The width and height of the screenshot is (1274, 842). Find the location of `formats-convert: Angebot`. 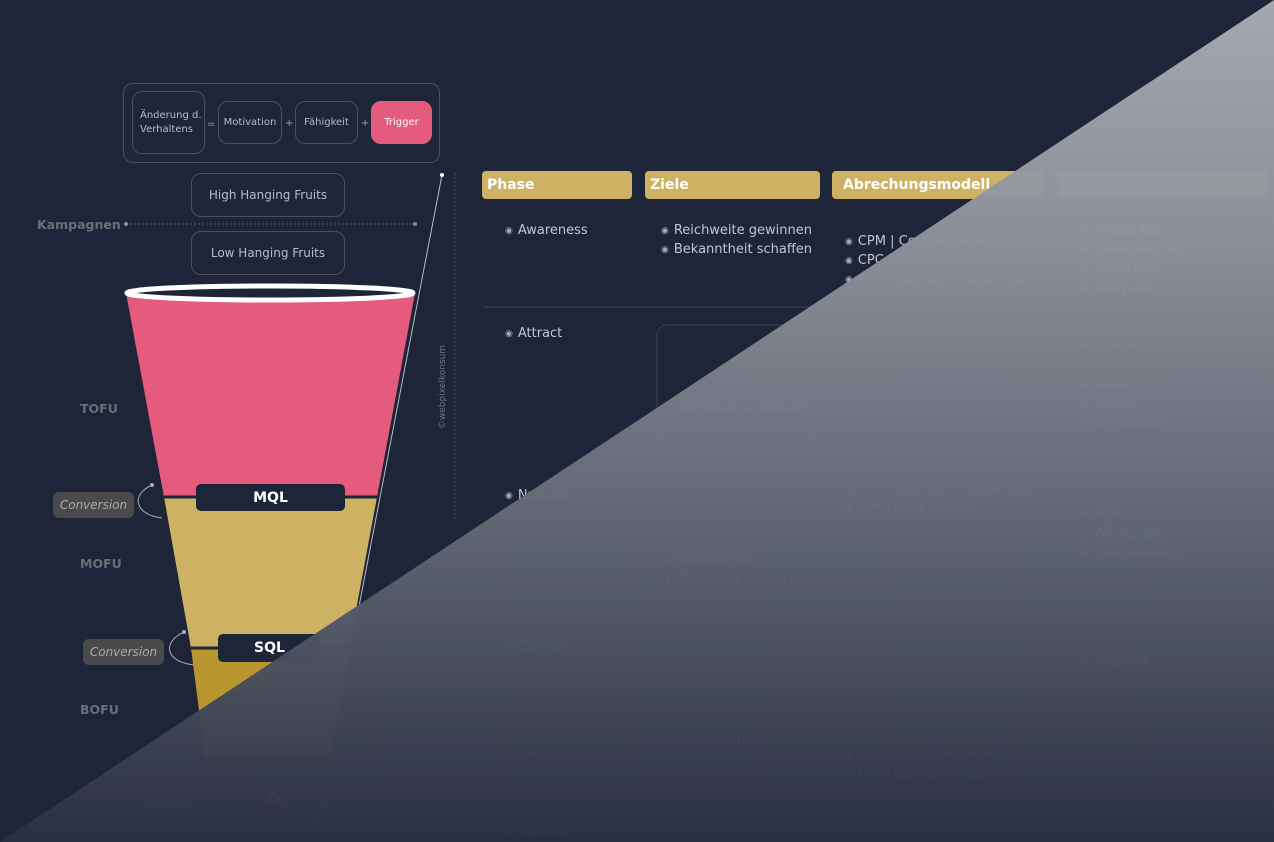

formats-convert: Angebot is located at coordinates (1115, 662).